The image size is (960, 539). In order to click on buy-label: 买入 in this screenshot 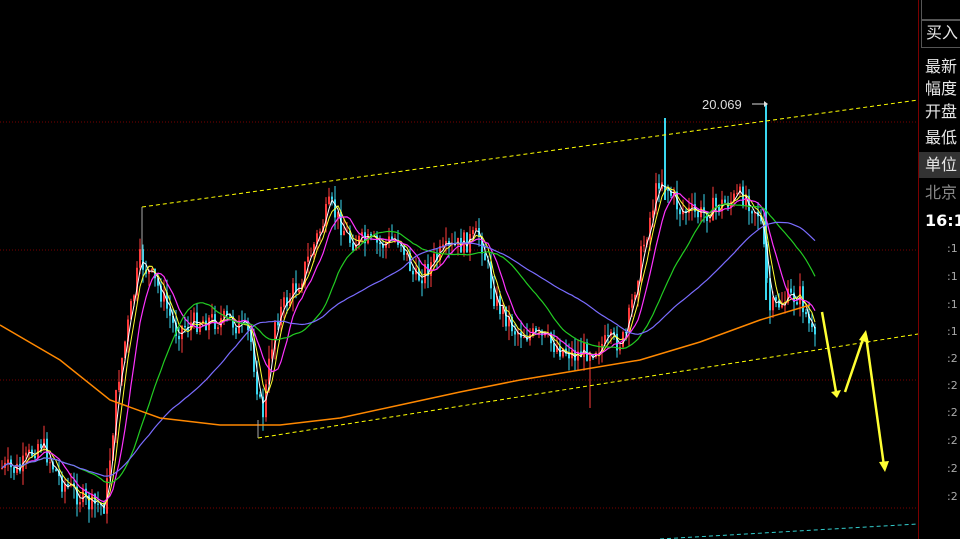, I will do `click(942, 32)`.